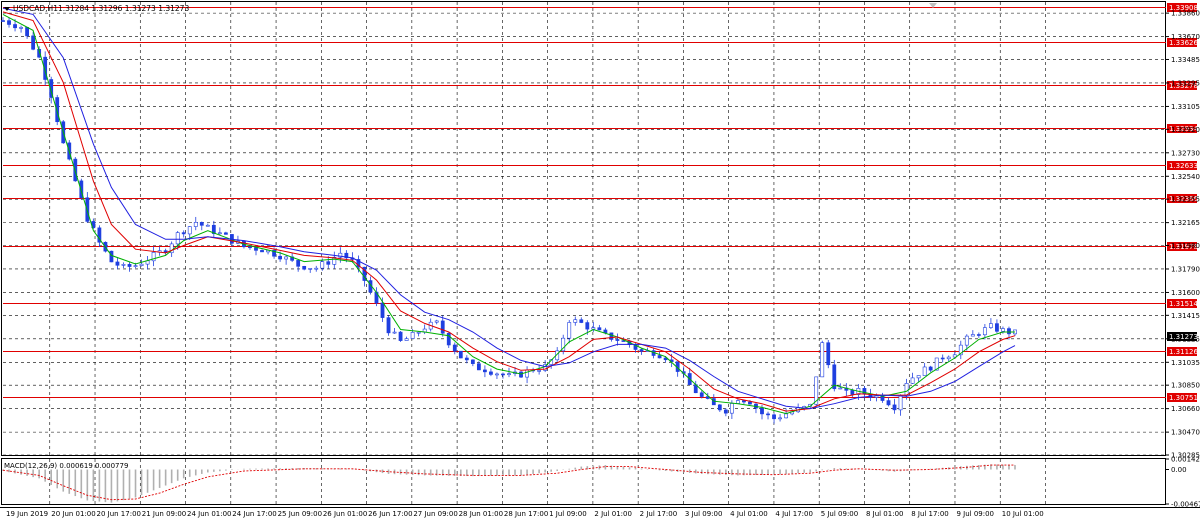 This screenshot has height=523, width=1200. Describe the element at coordinates (1185, 153) in the screenshot. I see `y-tick-label: 1.32730` at that location.